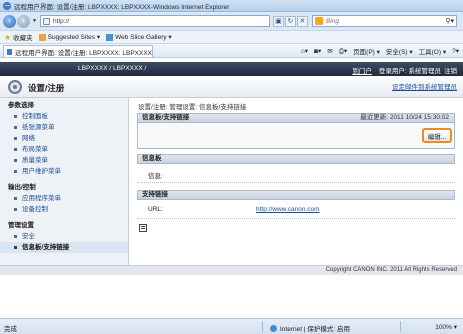  I want to click on browser-tab: 远程用户界面: 设置/注册: LBPXXXX: LBPXXXX, so click(78, 51).